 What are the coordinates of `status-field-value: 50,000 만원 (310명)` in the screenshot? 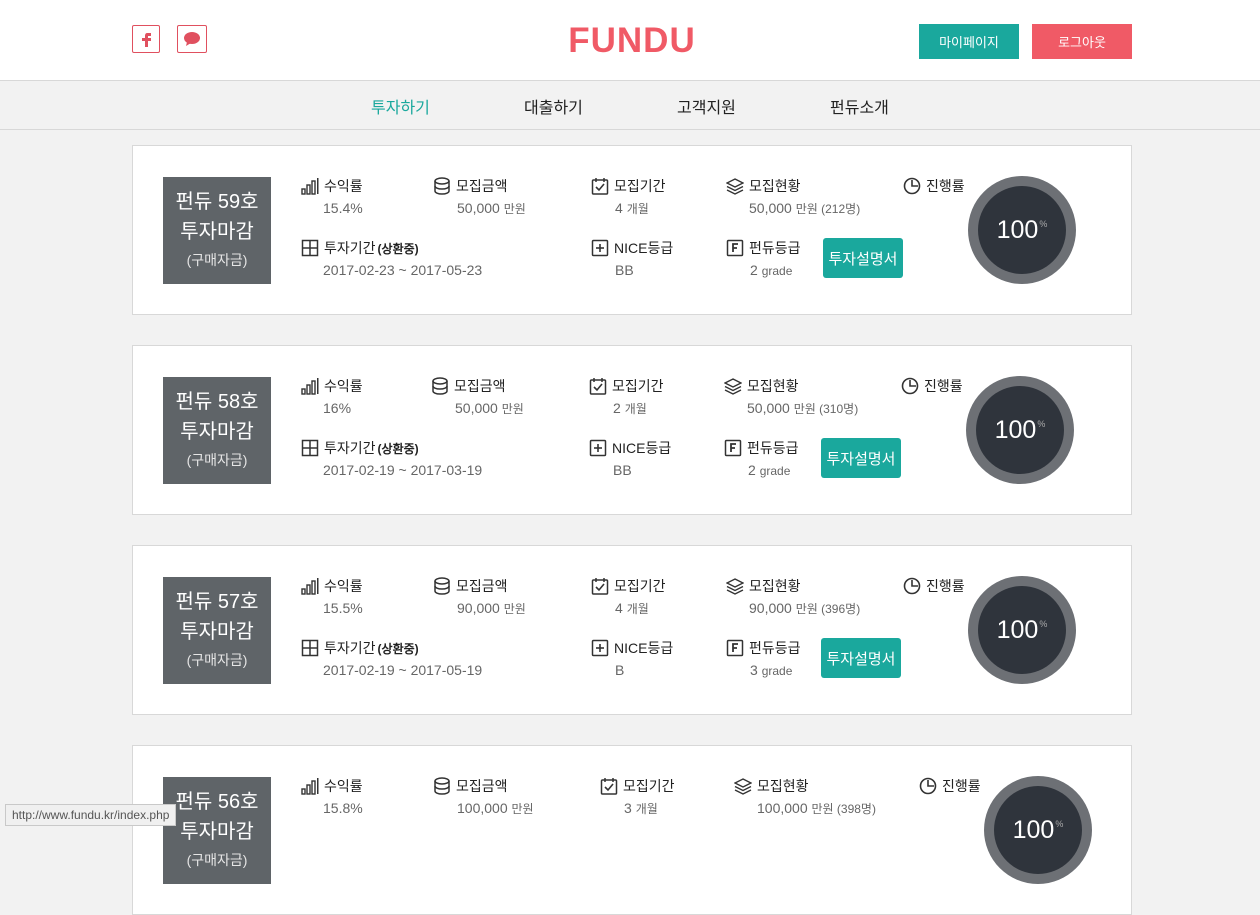 It's located at (803, 408).